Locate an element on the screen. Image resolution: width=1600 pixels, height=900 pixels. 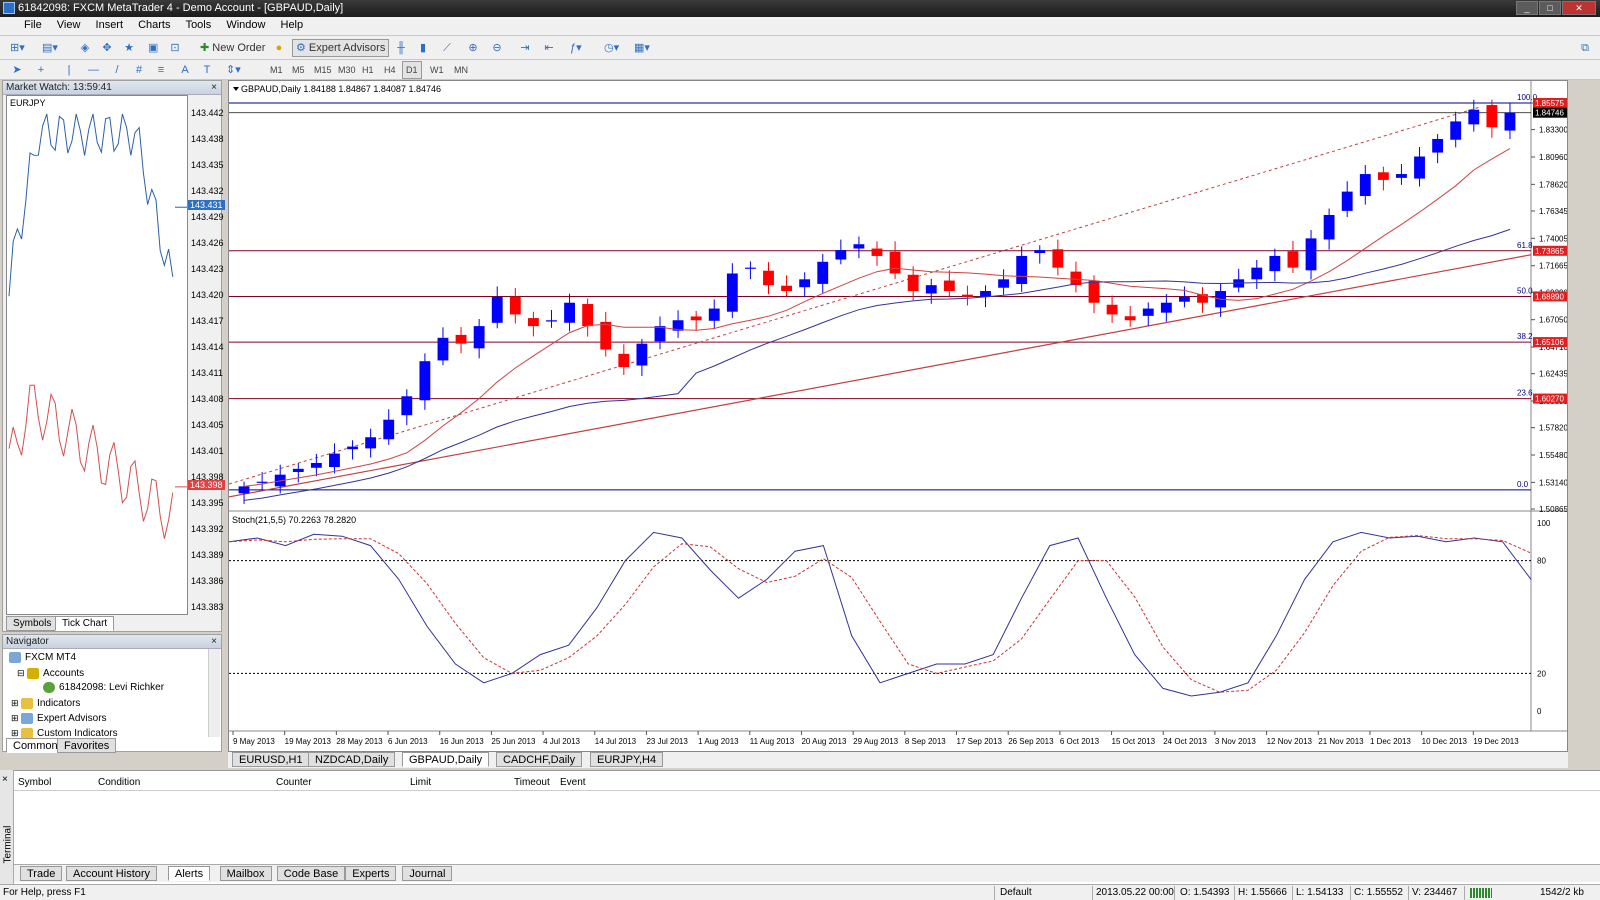
nav-item-account: 61842098: Levi Richker is located at coordinates (103, 688).